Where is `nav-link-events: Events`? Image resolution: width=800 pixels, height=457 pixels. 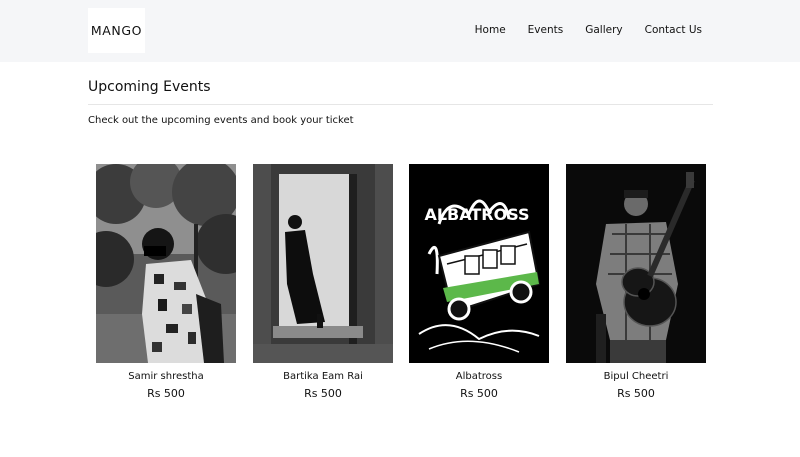 nav-link-events: Events is located at coordinates (546, 30).